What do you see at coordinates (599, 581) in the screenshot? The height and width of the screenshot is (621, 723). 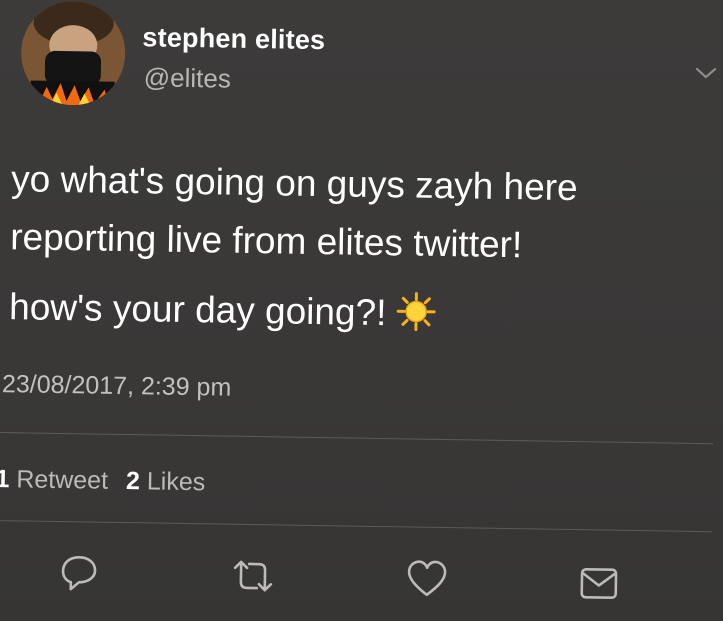 I see `mail-icon` at bounding box center [599, 581].